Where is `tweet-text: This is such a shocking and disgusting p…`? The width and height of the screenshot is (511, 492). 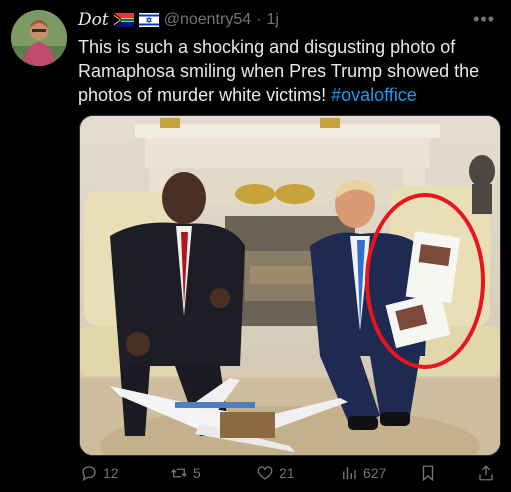 tweet-text: This is such a shocking and disgusting p… is located at coordinates (290, 71).